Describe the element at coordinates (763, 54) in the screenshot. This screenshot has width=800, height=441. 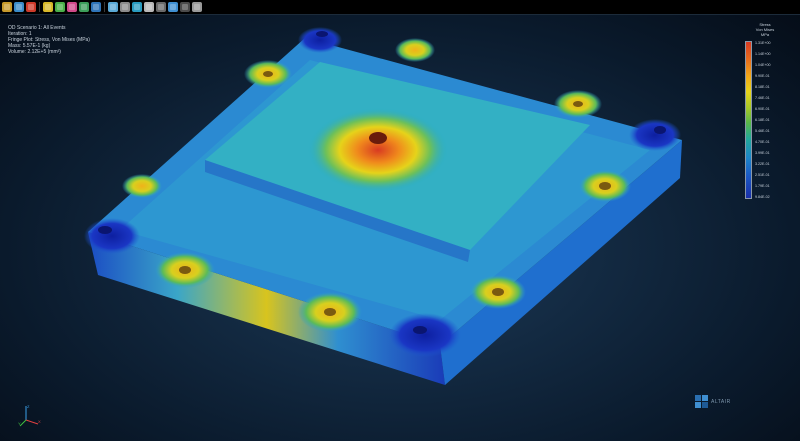
I see `legend-tick-label: 1.14E+00` at that location.